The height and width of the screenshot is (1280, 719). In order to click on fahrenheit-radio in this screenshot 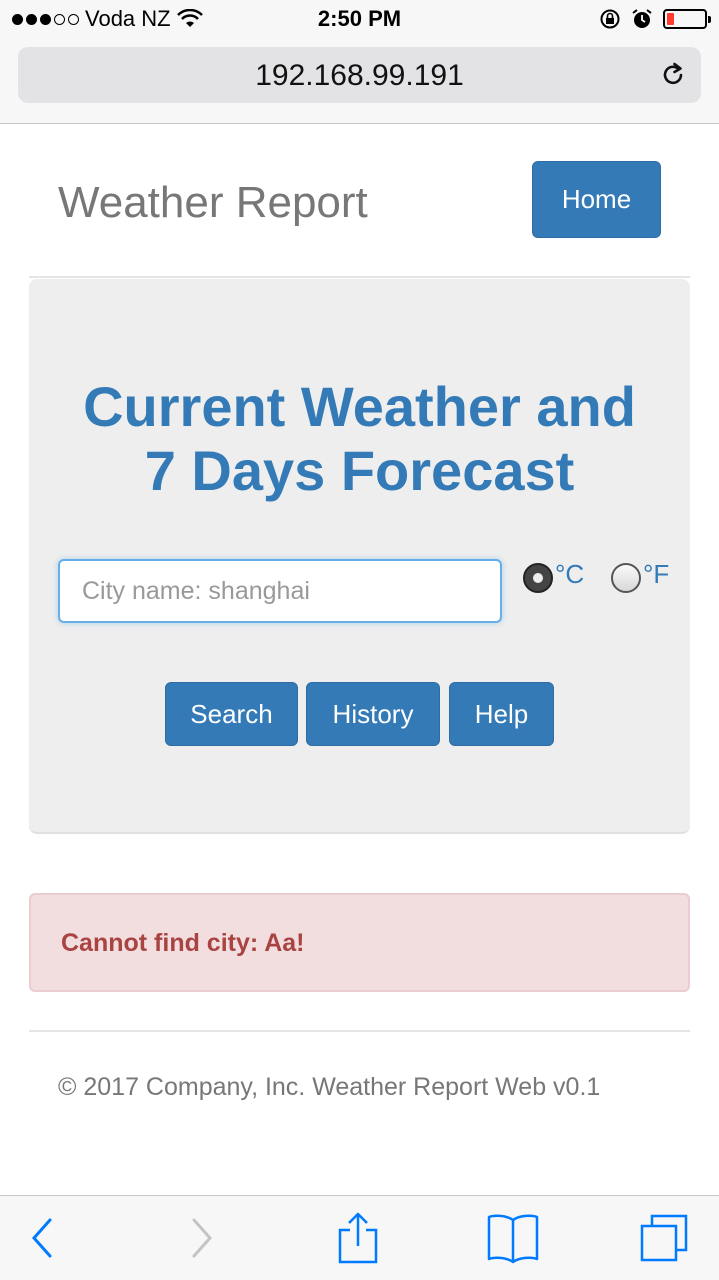, I will do `click(626, 578)`.